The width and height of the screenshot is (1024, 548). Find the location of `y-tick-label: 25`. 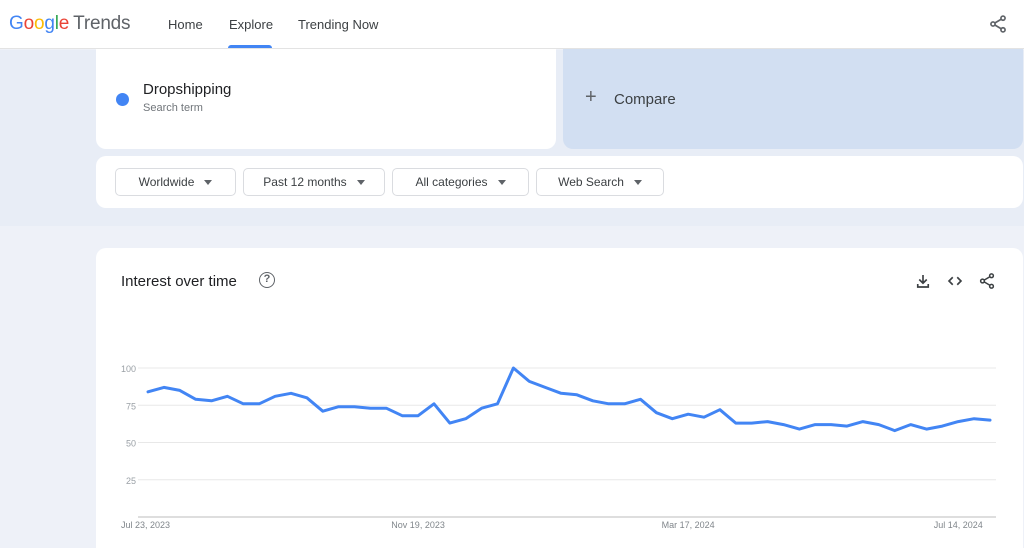

y-tick-label: 25 is located at coordinates (131, 481).